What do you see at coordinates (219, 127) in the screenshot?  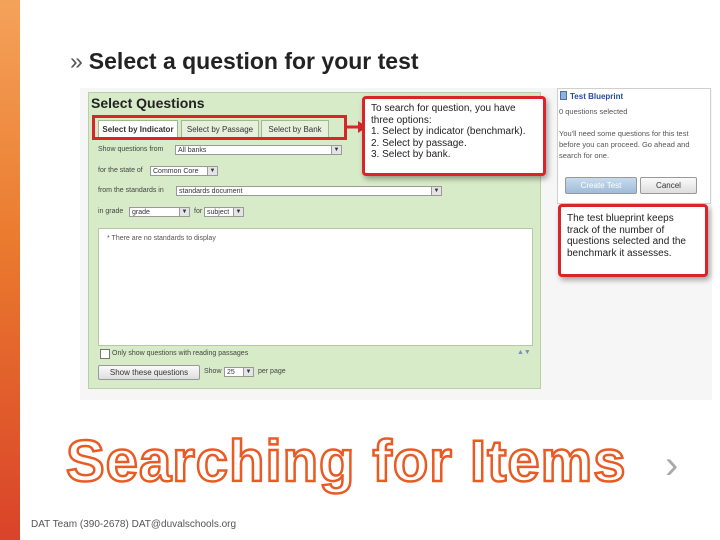 I see `tabs-highlight-box` at bounding box center [219, 127].